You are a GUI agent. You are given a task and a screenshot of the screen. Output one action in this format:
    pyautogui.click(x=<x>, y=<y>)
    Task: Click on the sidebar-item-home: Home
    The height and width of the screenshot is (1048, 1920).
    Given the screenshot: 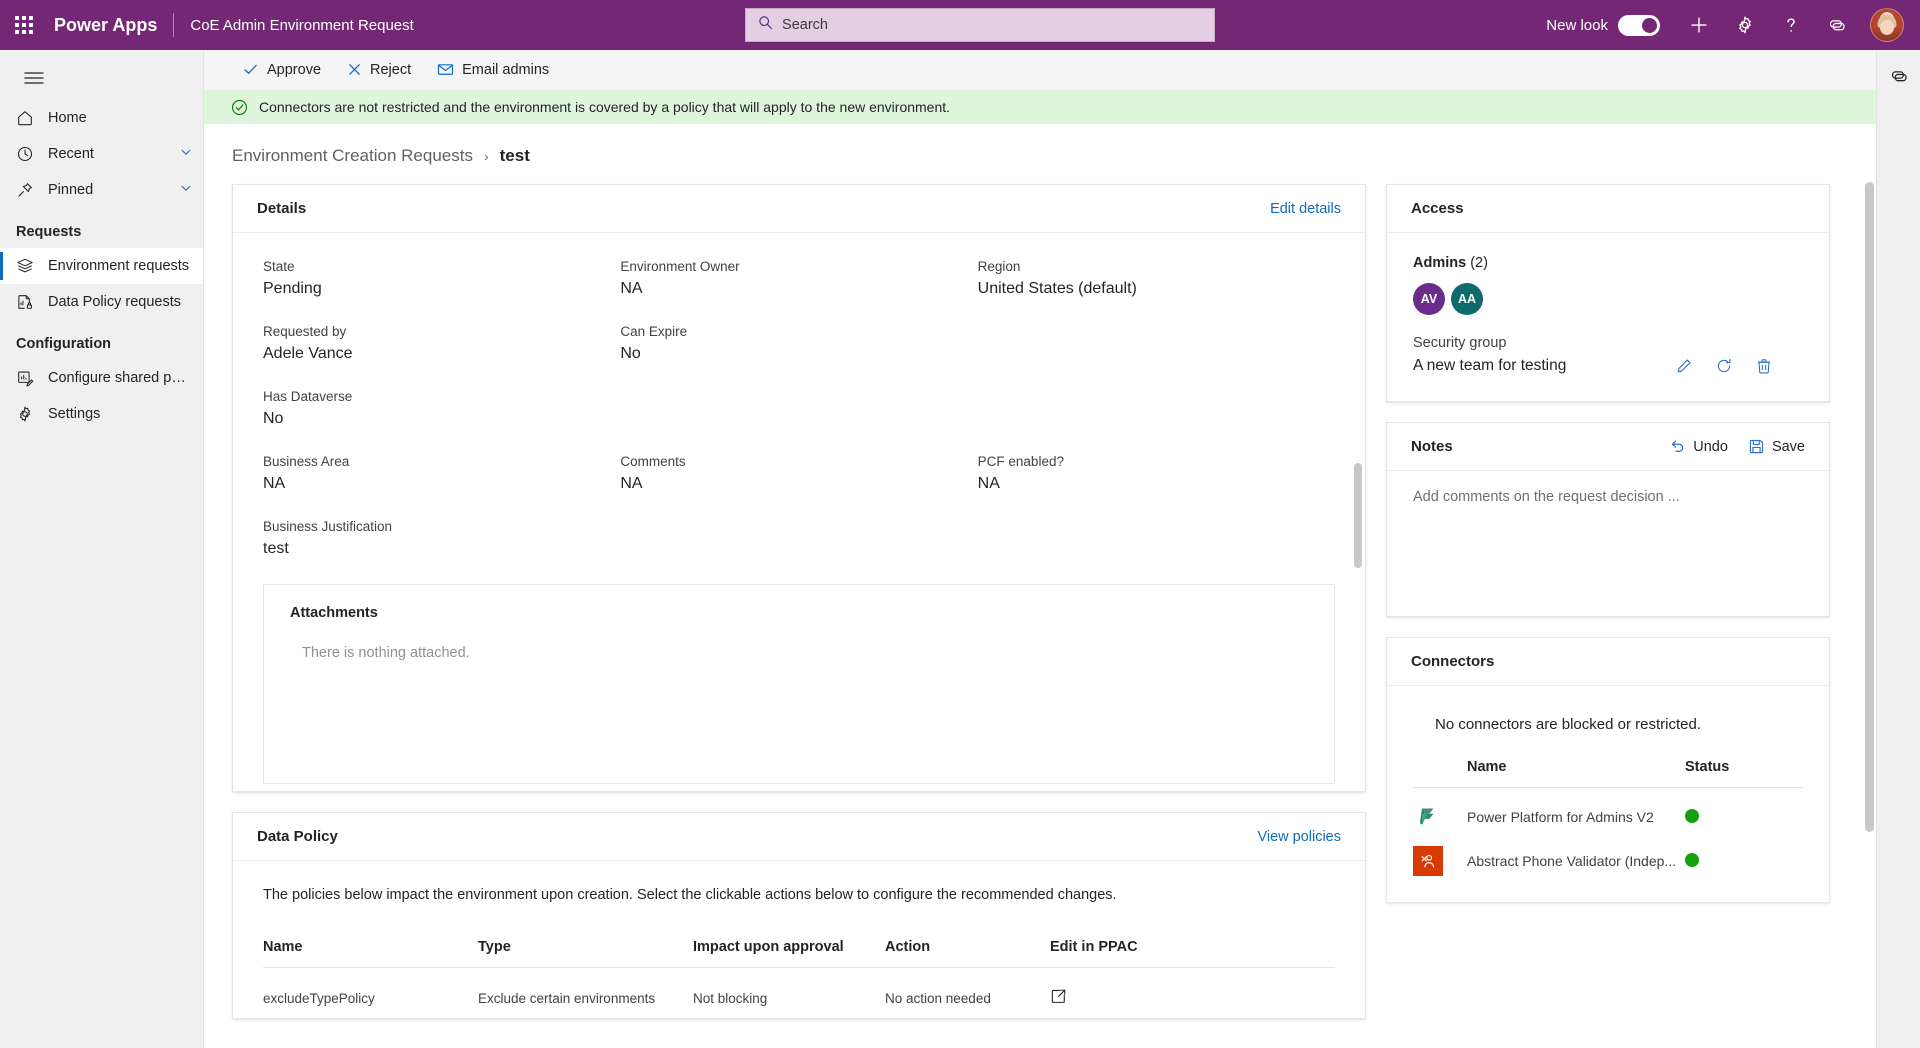 What is the action you would take?
    pyautogui.click(x=101, y=118)
    